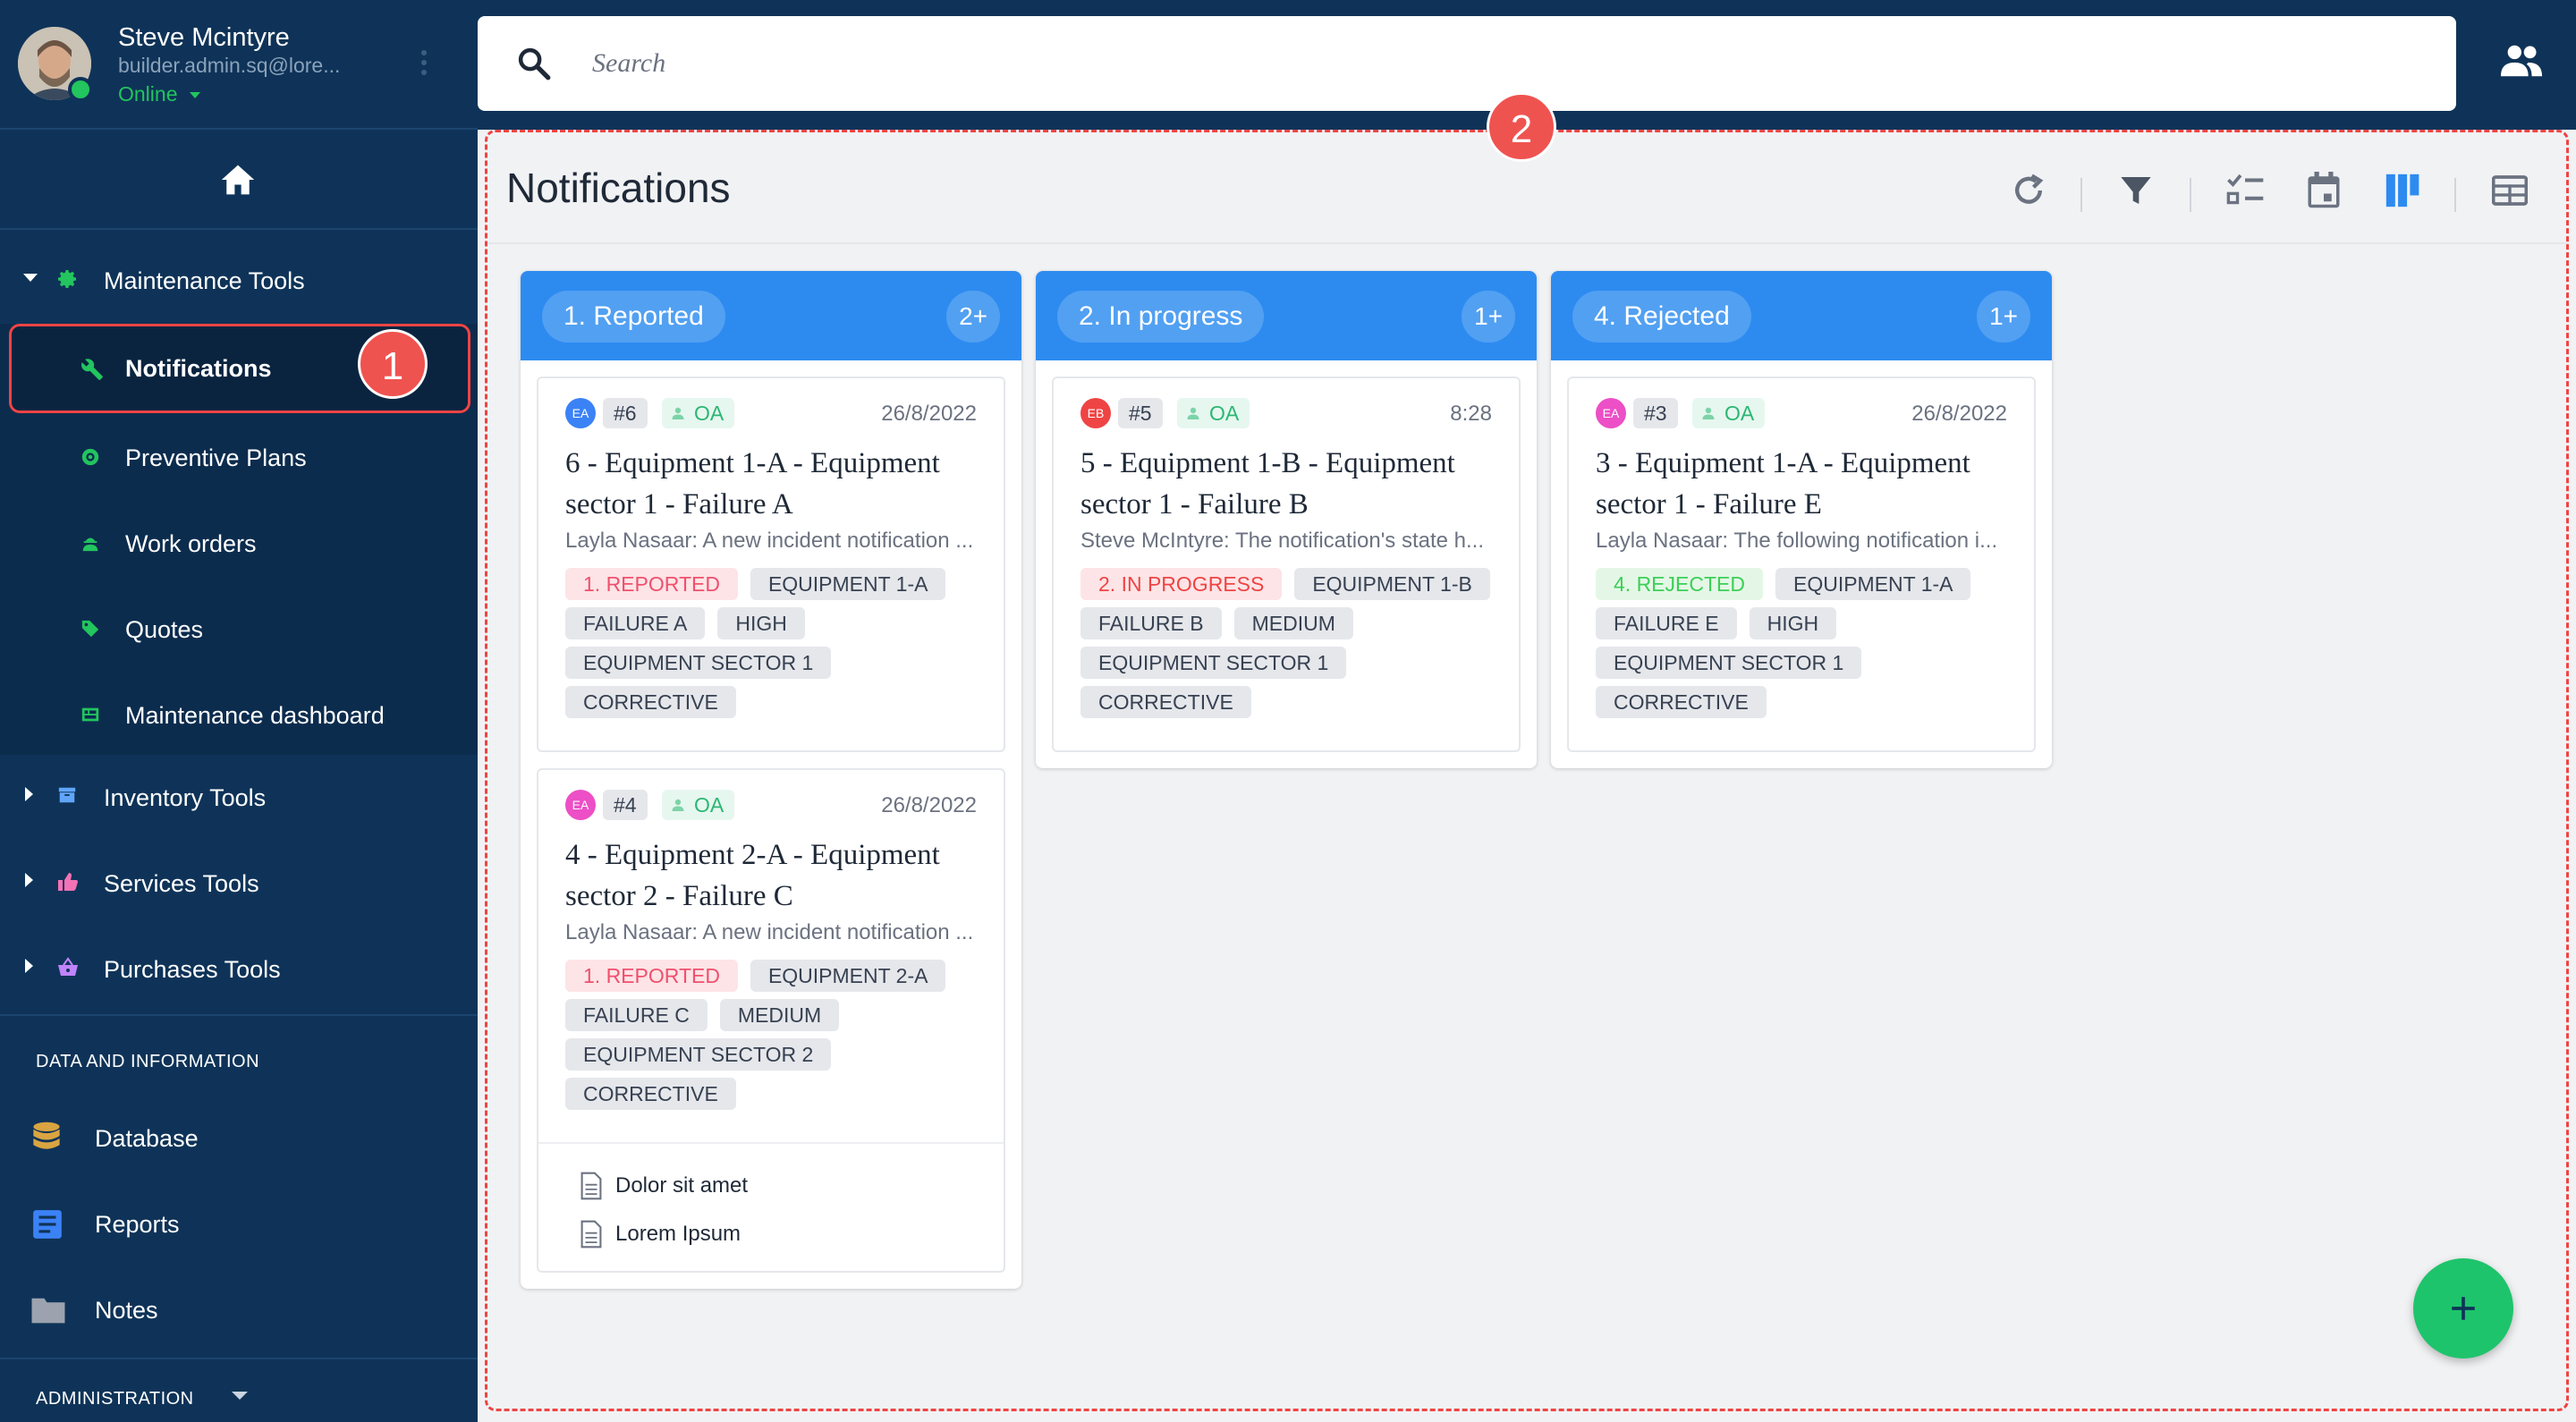 The image size is (2576, 1422). I want to click on sidebar-item-preventive-plans: Preventive Plans, so click(239, 458).